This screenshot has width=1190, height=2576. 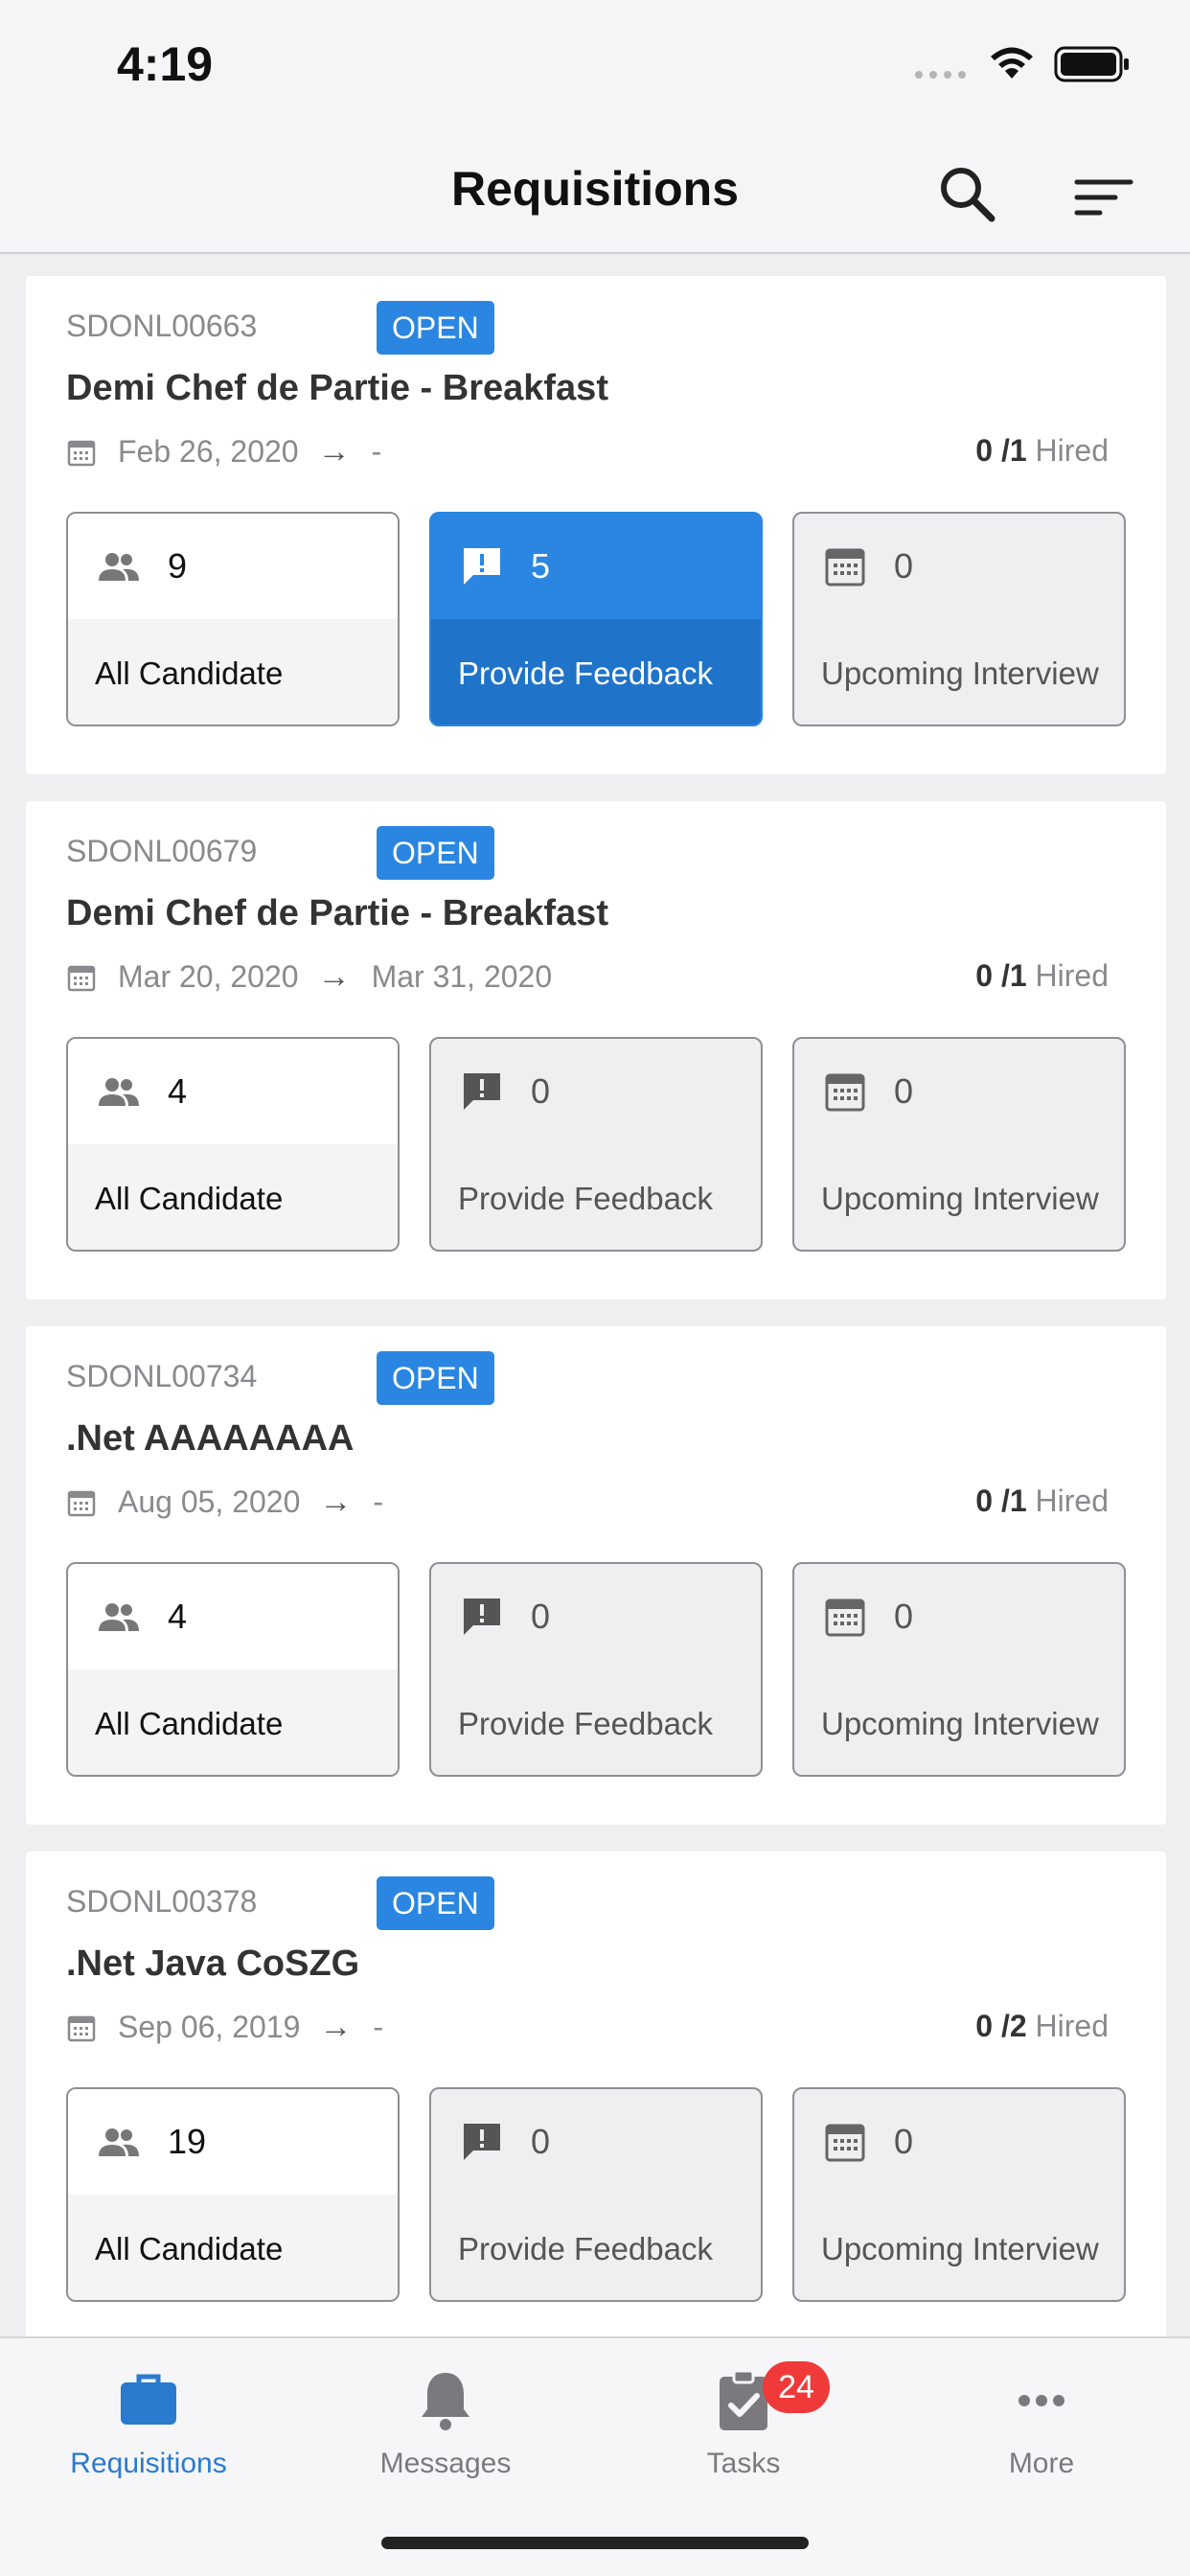 I want to click on start-date: Sep 06, 2019, so click(x=210, y=2027).